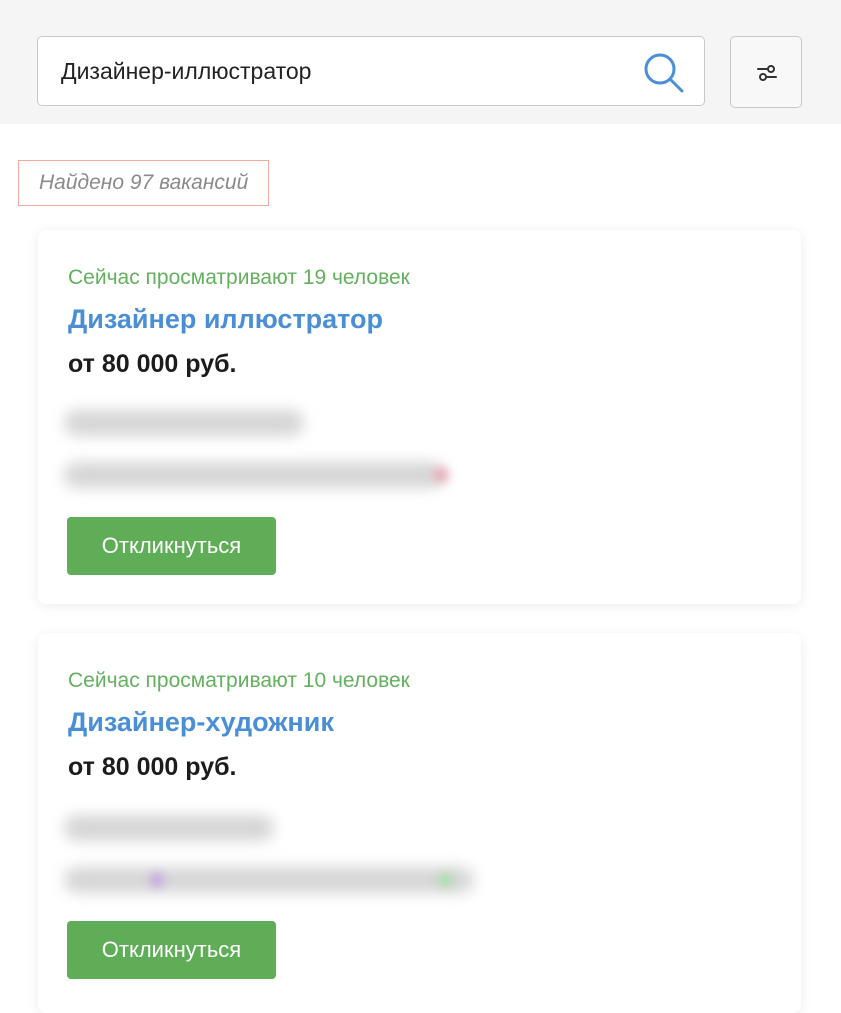 The width and height of the screenshot is (841, 1013). Describe the element at coordinates (664, 73) in the screenshot. I see `search-icon` at that location.